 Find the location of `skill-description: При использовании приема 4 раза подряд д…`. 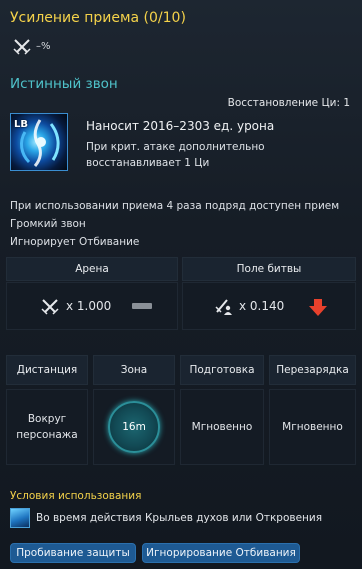

skill-description: При использовании приема 4 раза подряд д… is located at coordinates (182, 224).